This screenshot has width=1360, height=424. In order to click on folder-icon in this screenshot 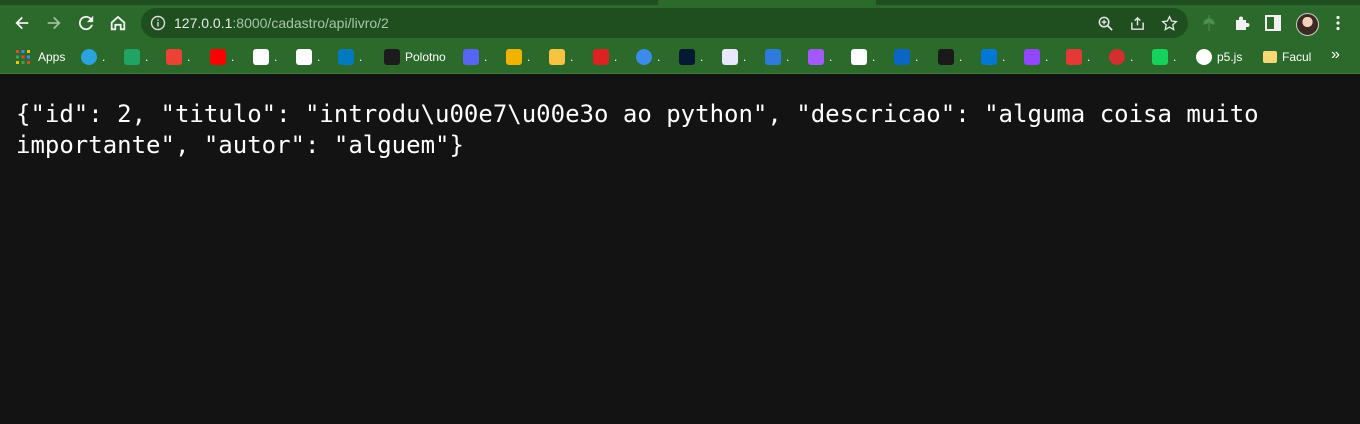, I will do `click(1270, 57)`.